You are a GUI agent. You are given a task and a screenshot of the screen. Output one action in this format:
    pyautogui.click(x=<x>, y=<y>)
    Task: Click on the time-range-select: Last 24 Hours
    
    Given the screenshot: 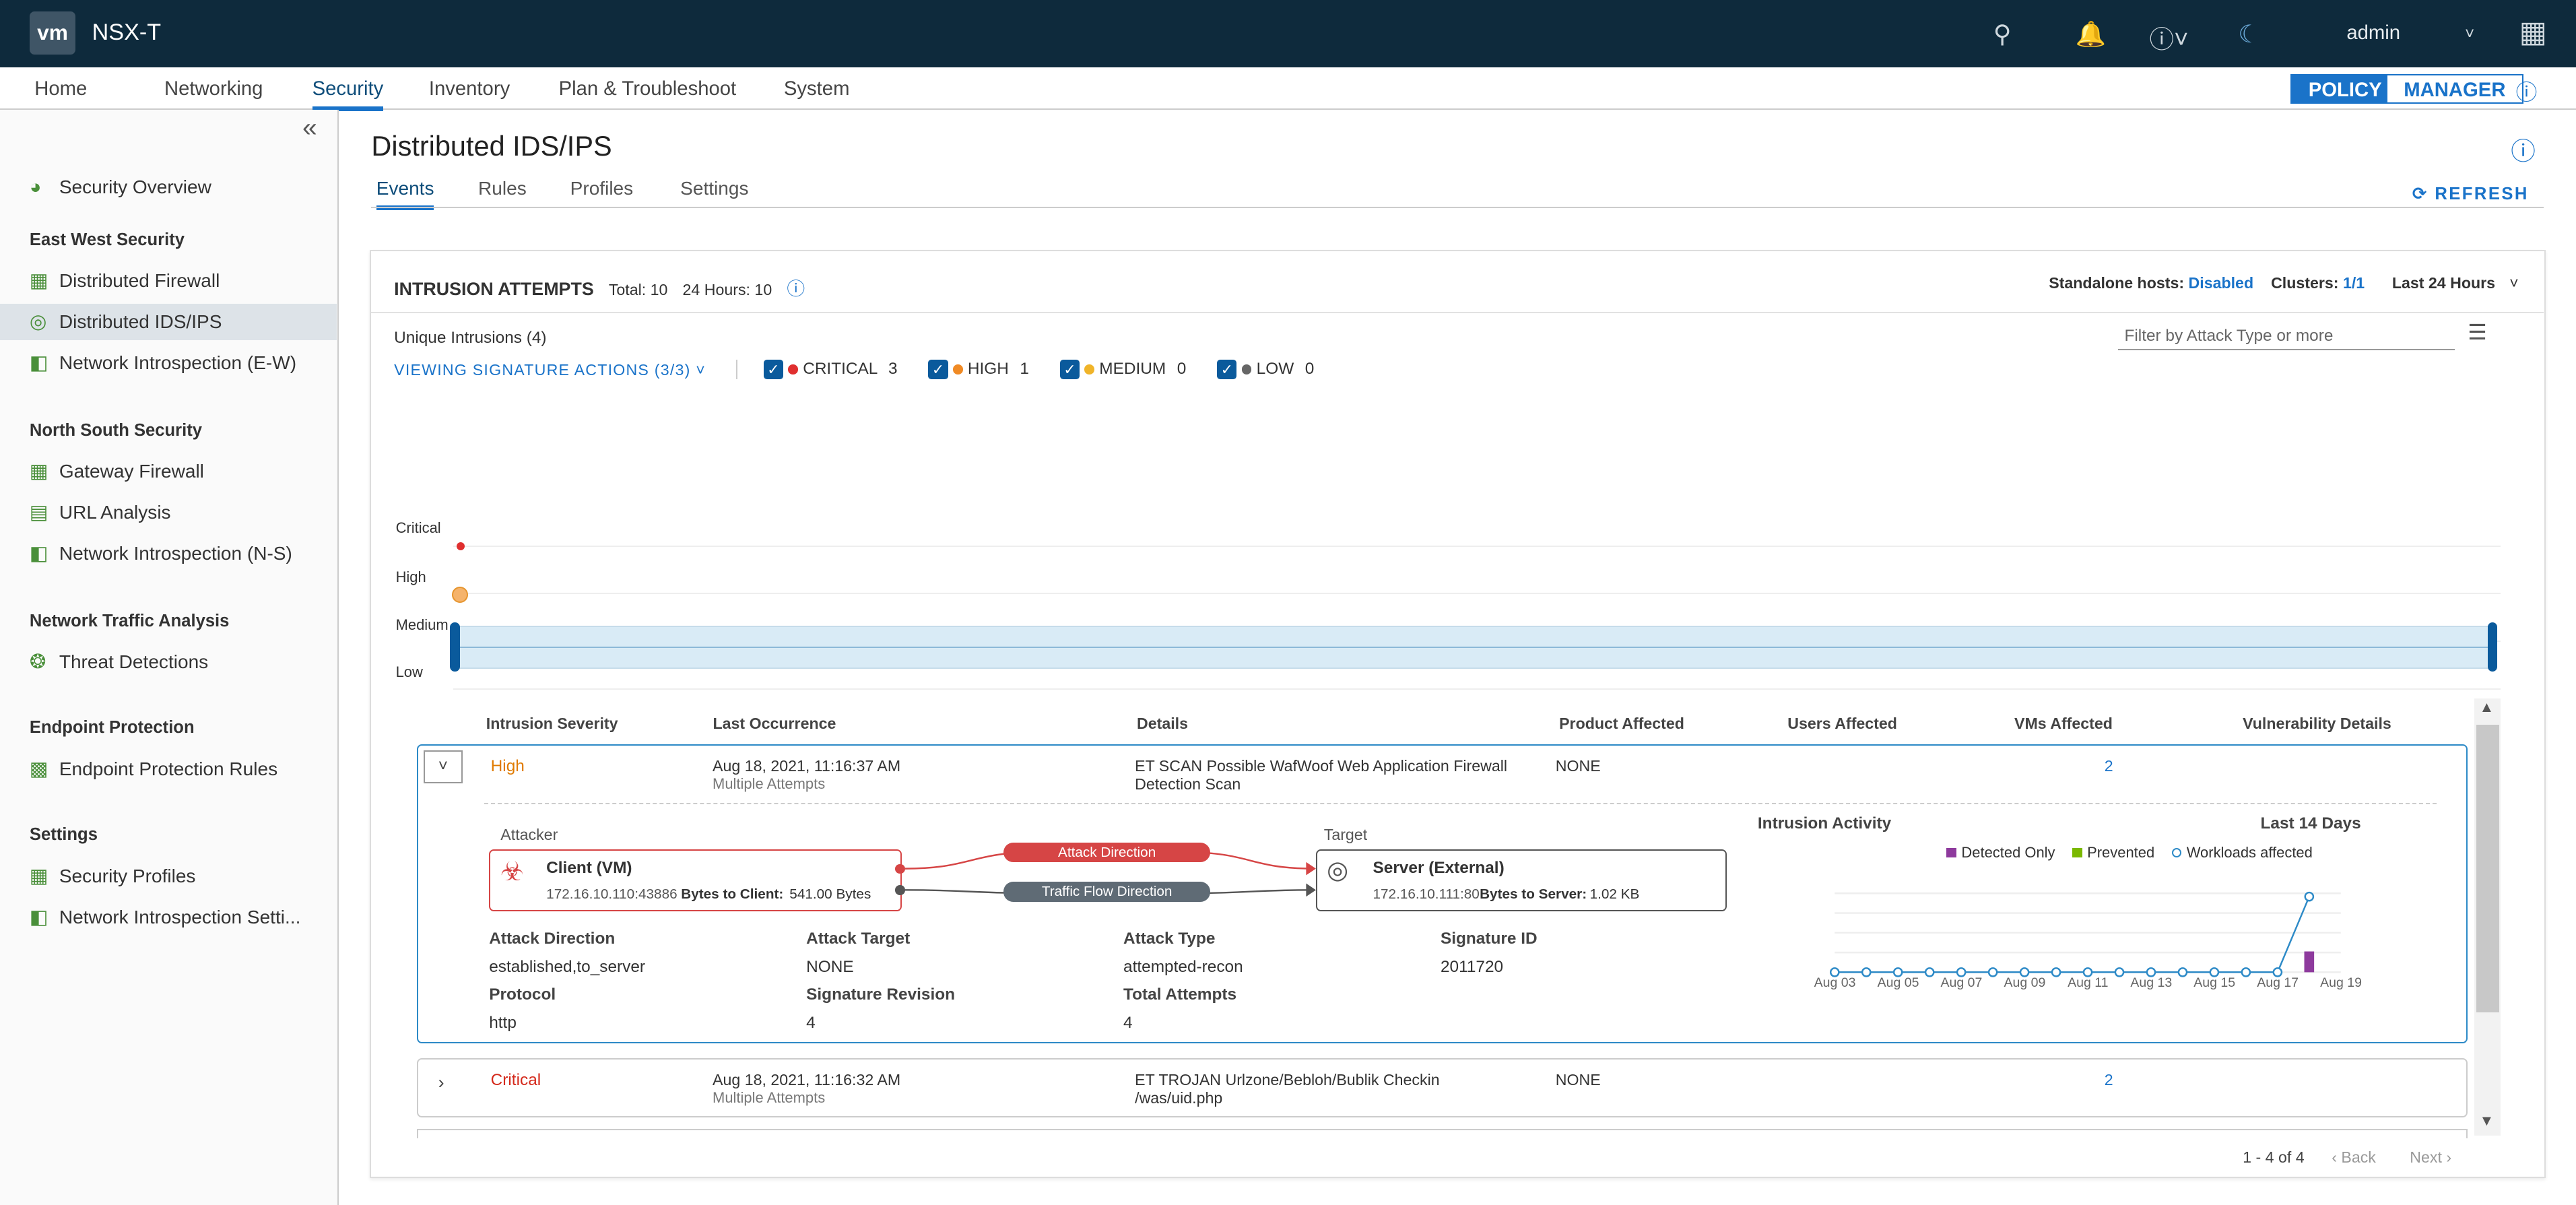 What is the action you would take?
    pyautogui.click(x=2443, y=283)
    